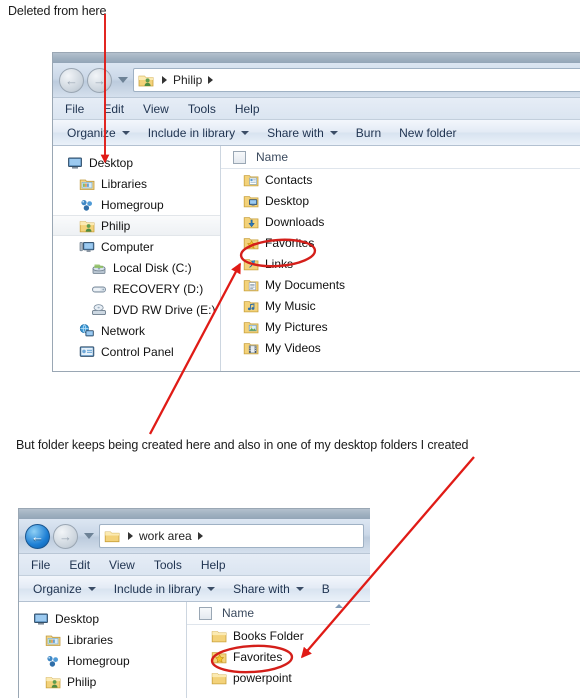  I want to click on dvd-drive-icon, so click(99, 310).